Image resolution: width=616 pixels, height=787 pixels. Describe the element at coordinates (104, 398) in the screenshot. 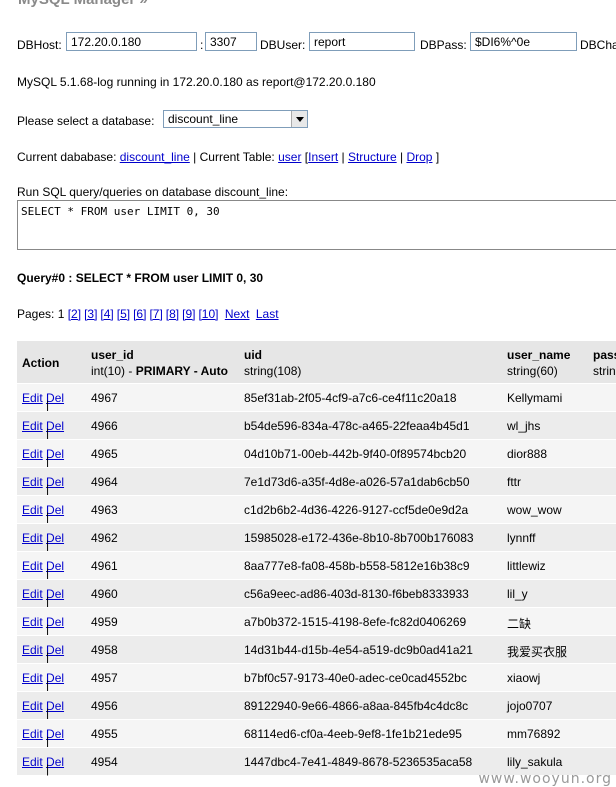

I see `cell-user-id: 4967` at that location.